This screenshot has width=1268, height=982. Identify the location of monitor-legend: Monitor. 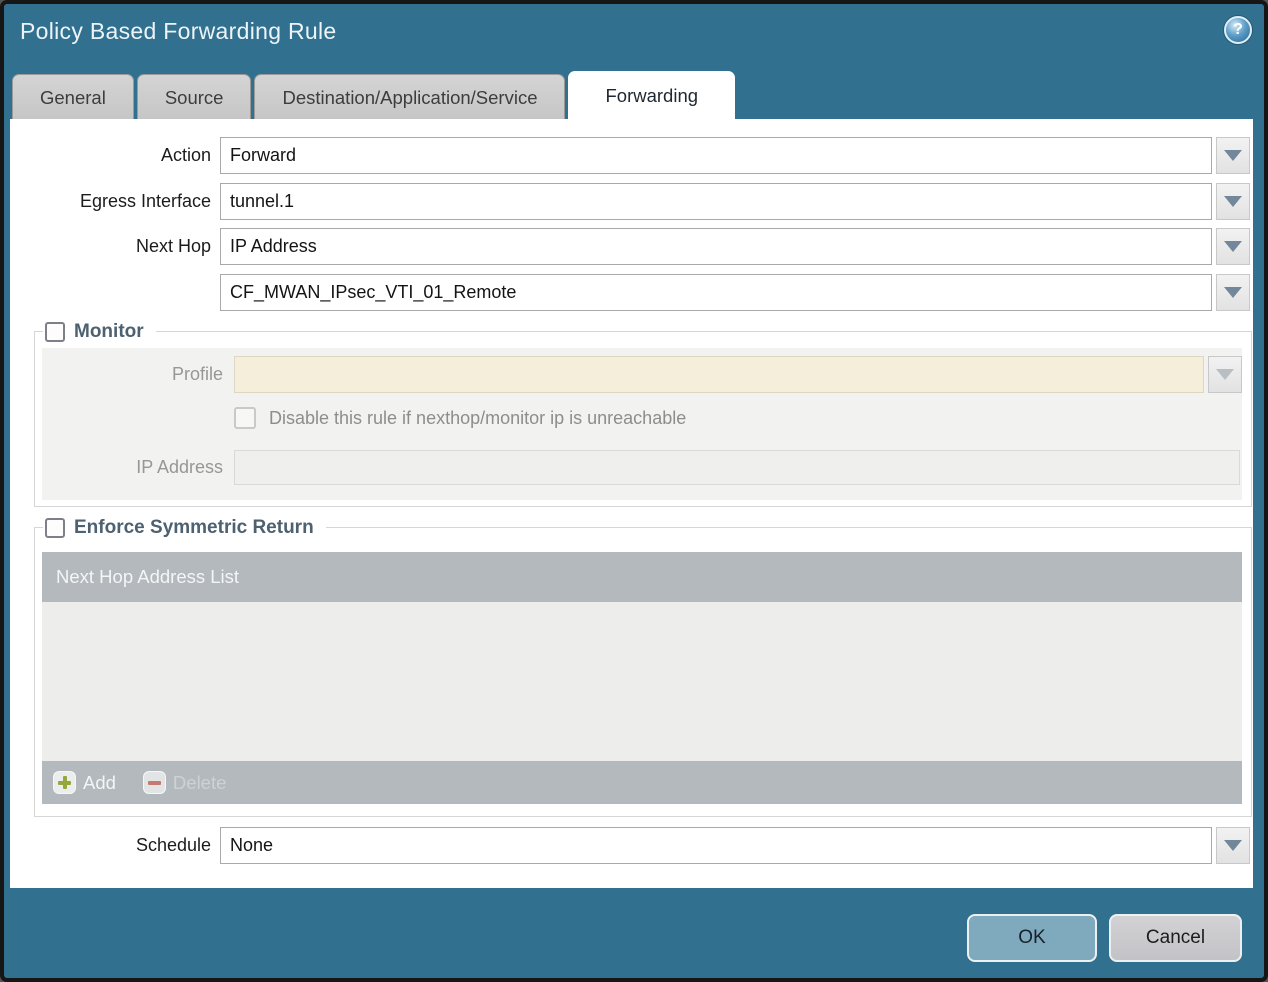
(99, 332).